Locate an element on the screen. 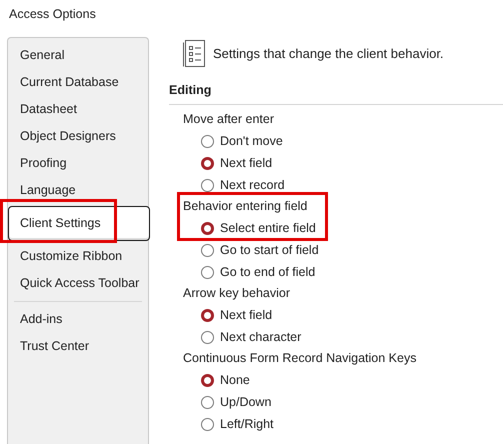 This screenshot has height=444, width=503. radio-label: None is located at coordinates (235, 380).